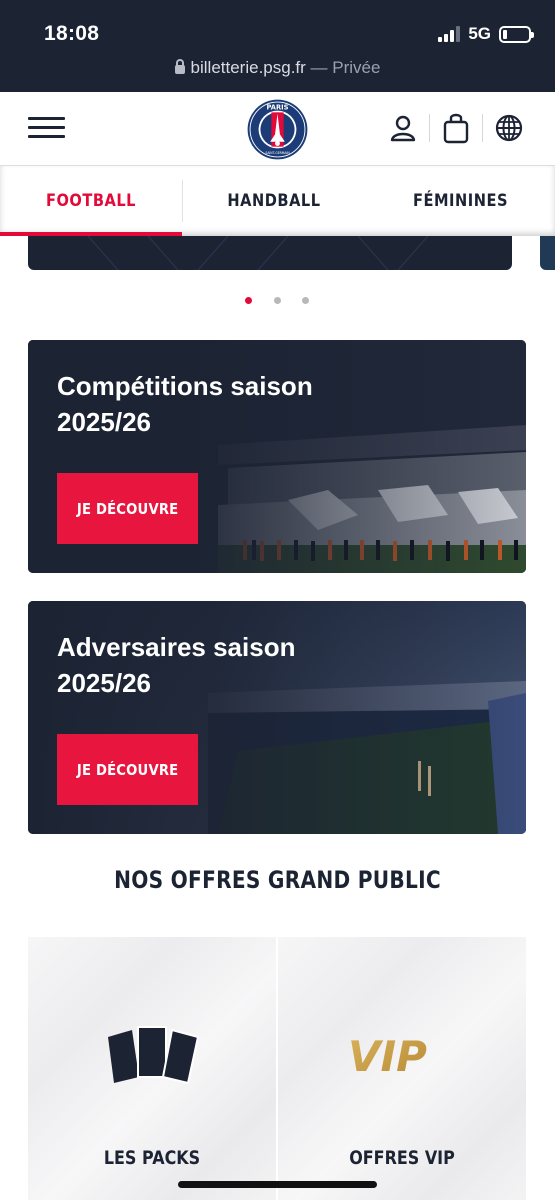  What do you see at coordinates (154, 1055) in the screenshot?
I see `ticket-cards-icon` at bounding box center [154, 1055].